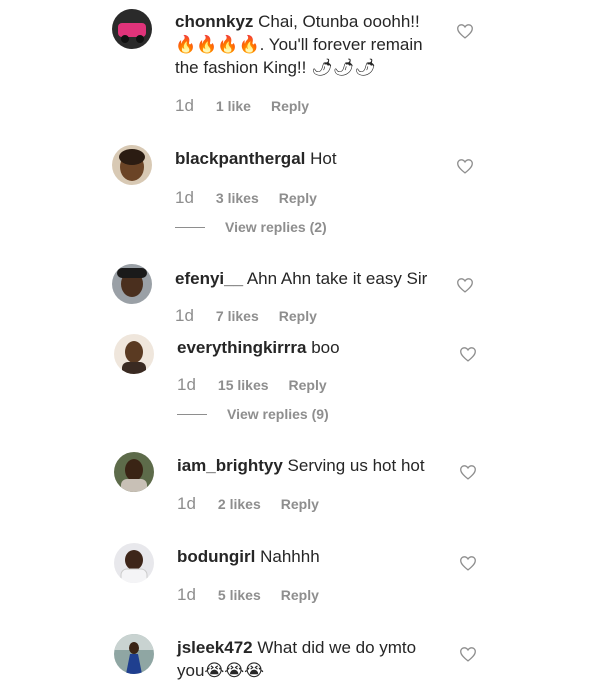  I want to click on comment-body: Hot, so click(323, 158).